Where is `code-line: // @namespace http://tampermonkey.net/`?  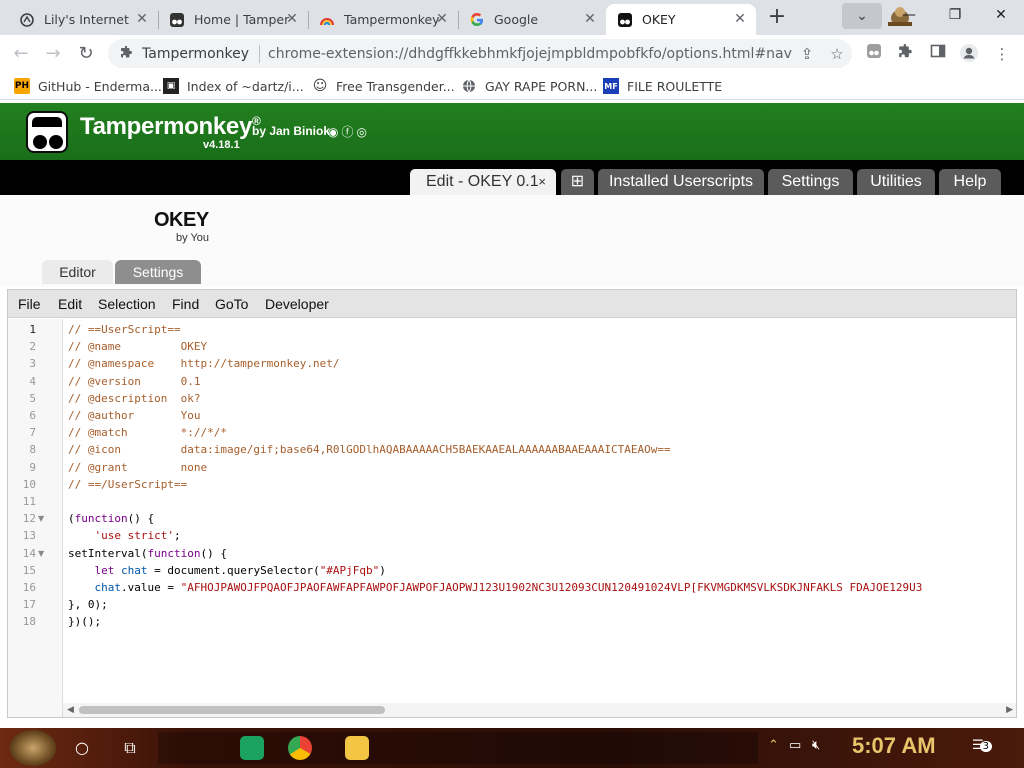 code-line: // @namespace http://tampermonkey.net/ is located at coordinates (204, 363).